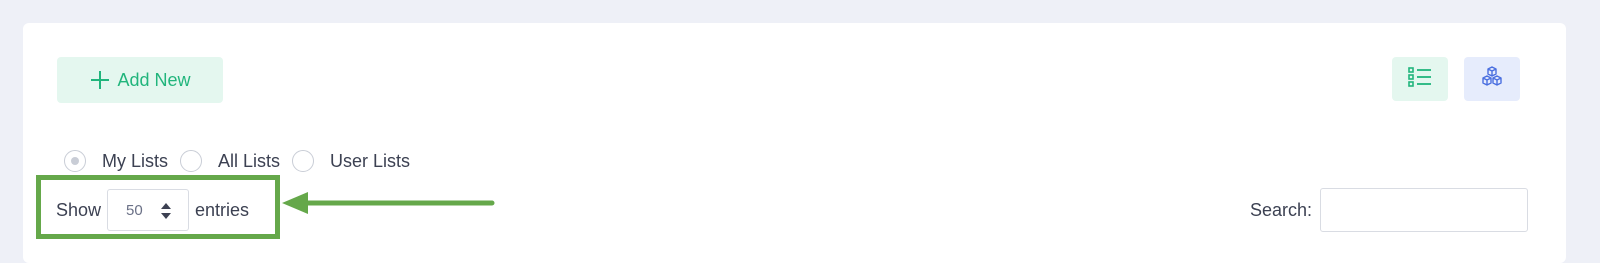  I want to click on annotation-arrow-icon, so click(389, 203).